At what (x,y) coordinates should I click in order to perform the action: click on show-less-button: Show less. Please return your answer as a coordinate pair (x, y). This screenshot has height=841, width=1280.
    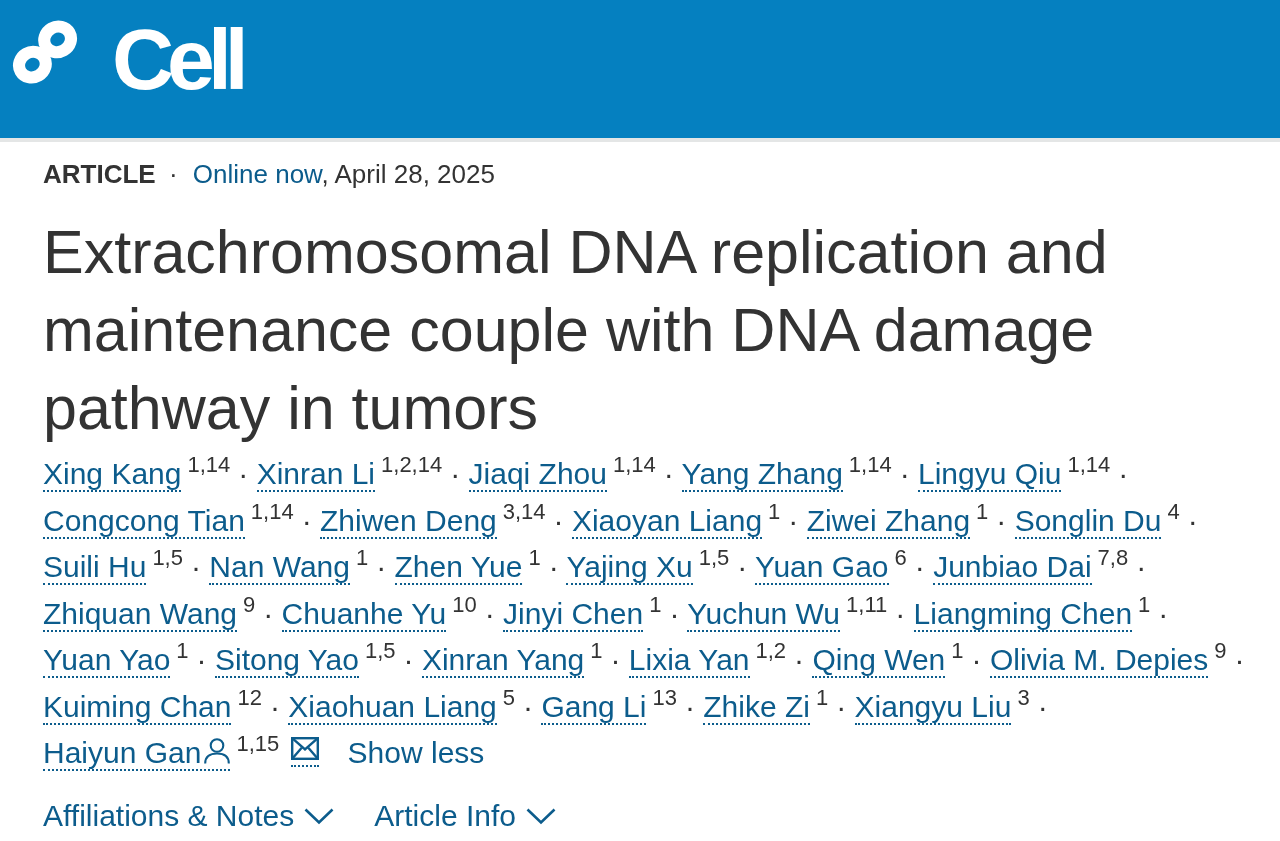
    Looking at the image, I should click on (416, 753).